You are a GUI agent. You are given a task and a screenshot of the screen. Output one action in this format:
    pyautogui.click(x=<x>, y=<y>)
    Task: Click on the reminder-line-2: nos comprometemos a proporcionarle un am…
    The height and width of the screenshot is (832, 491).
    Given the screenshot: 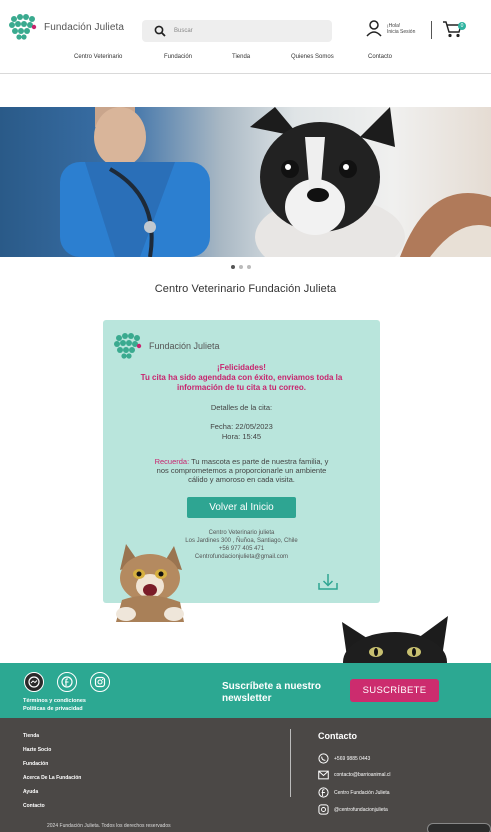 What is the action you would take?
    pyautogui.click(x=241, y=470)
    